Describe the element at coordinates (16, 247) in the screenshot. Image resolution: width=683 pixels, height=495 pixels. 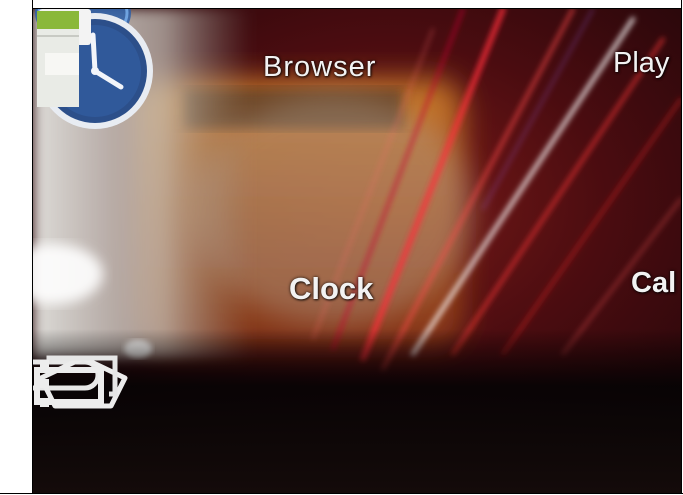
I see `page-frame-left` at that location.